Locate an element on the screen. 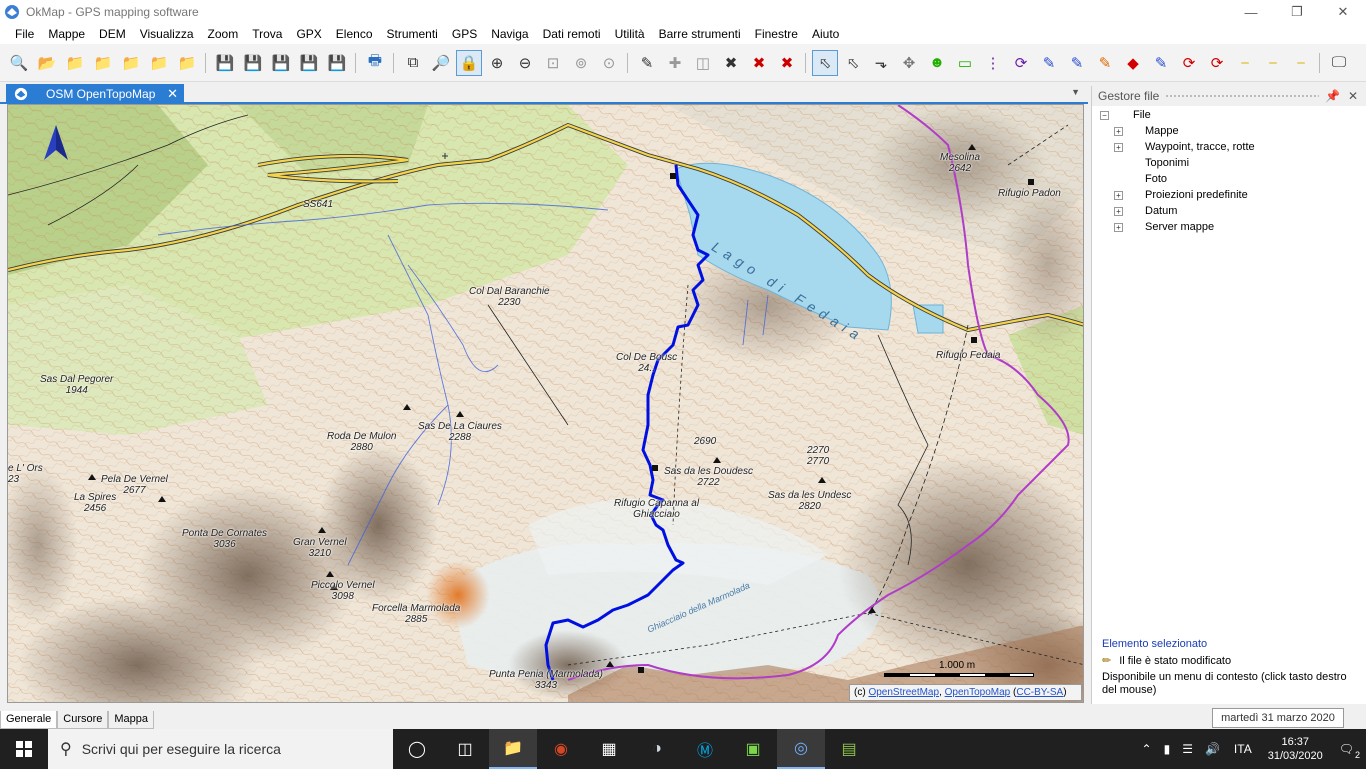 The image size is (1366, 769). close-panel-icon: ✕ is located at coordinates (1353, 96).